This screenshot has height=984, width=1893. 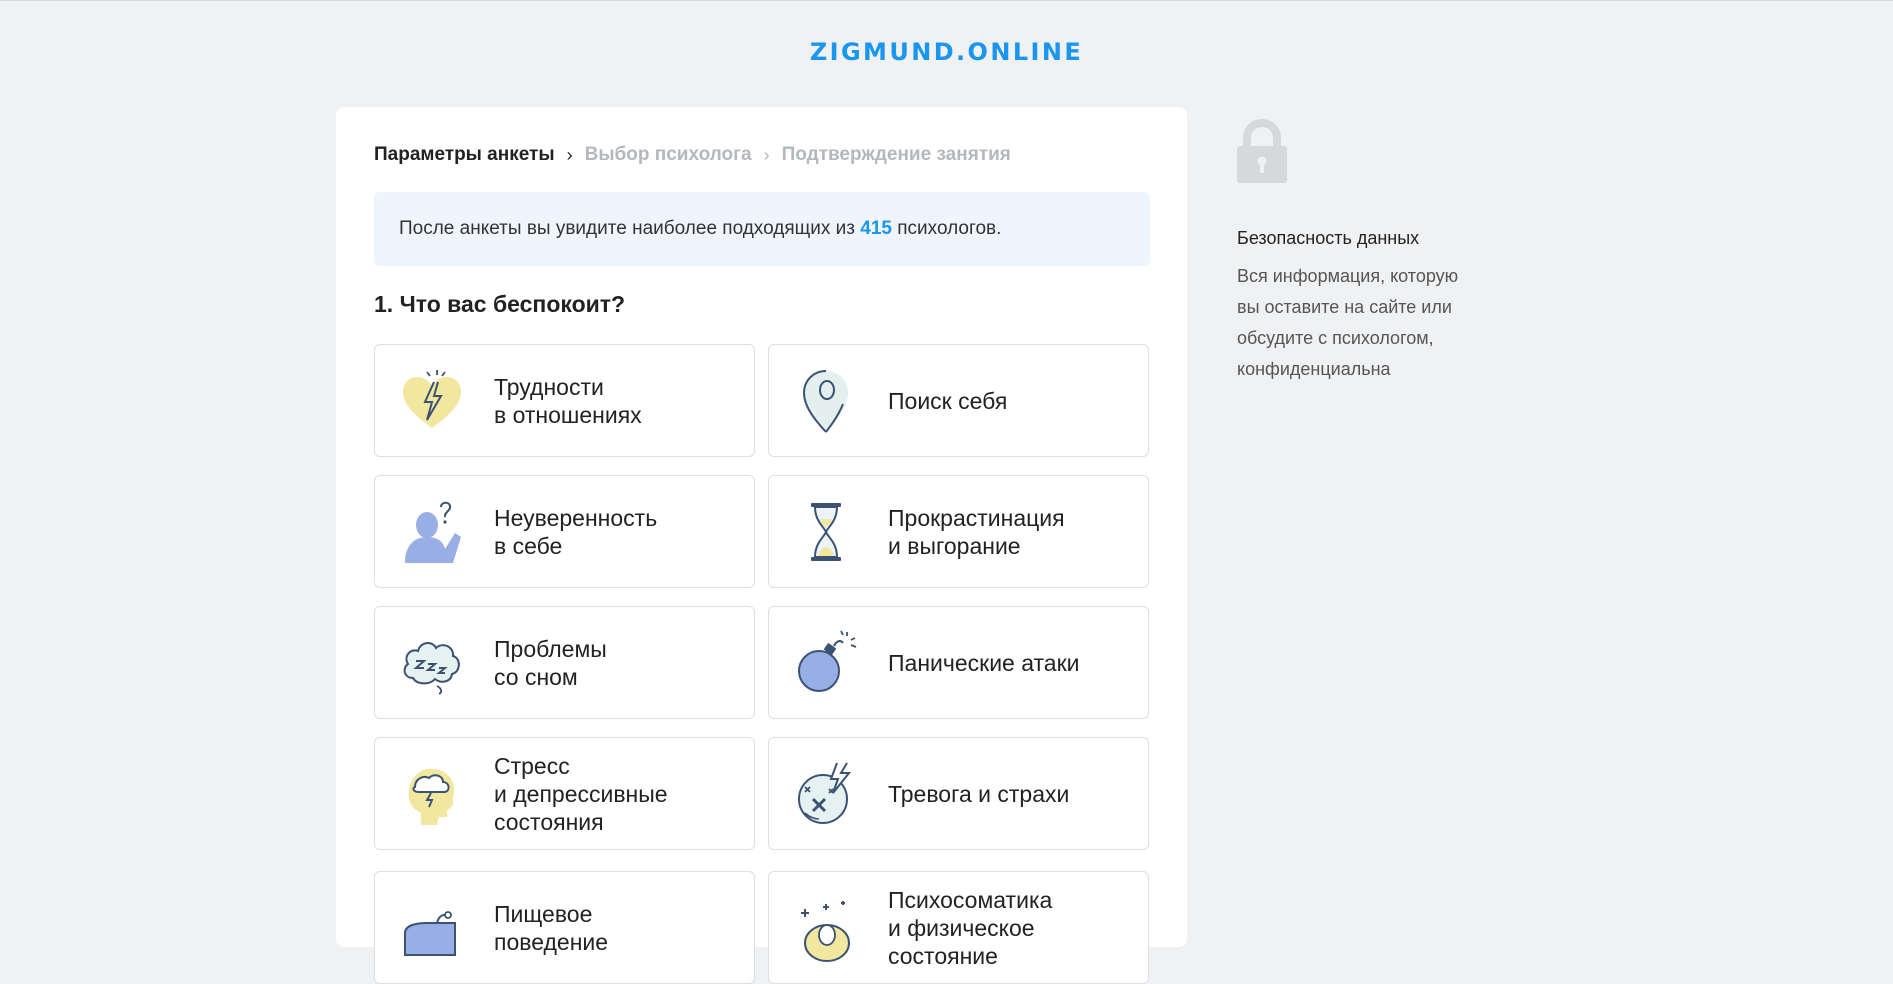 I want to click on top-divider, so click(x=946, y=0).